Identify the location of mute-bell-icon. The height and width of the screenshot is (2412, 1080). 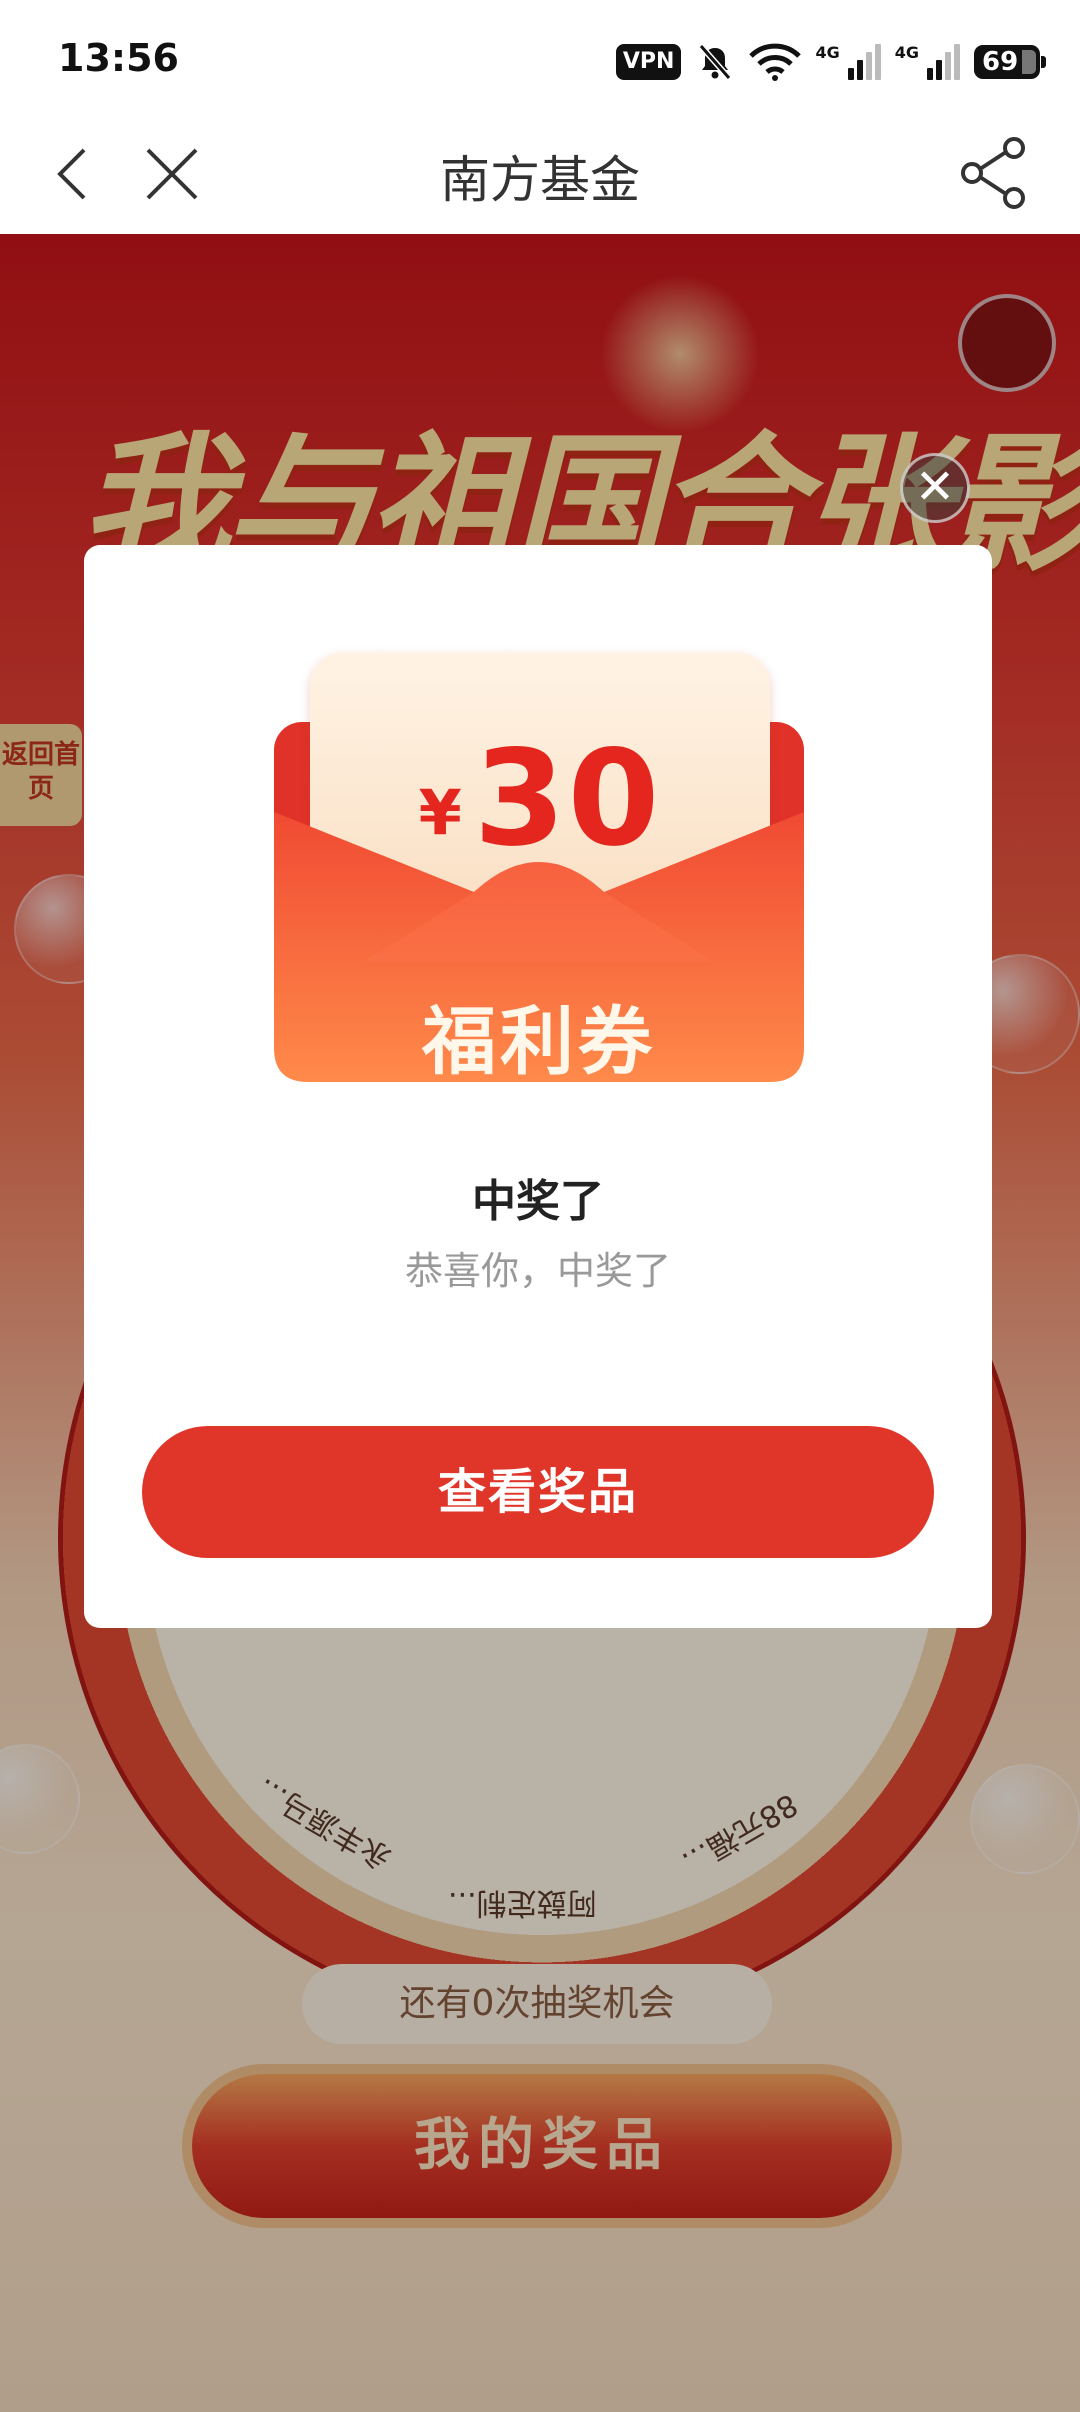
(715, 62).